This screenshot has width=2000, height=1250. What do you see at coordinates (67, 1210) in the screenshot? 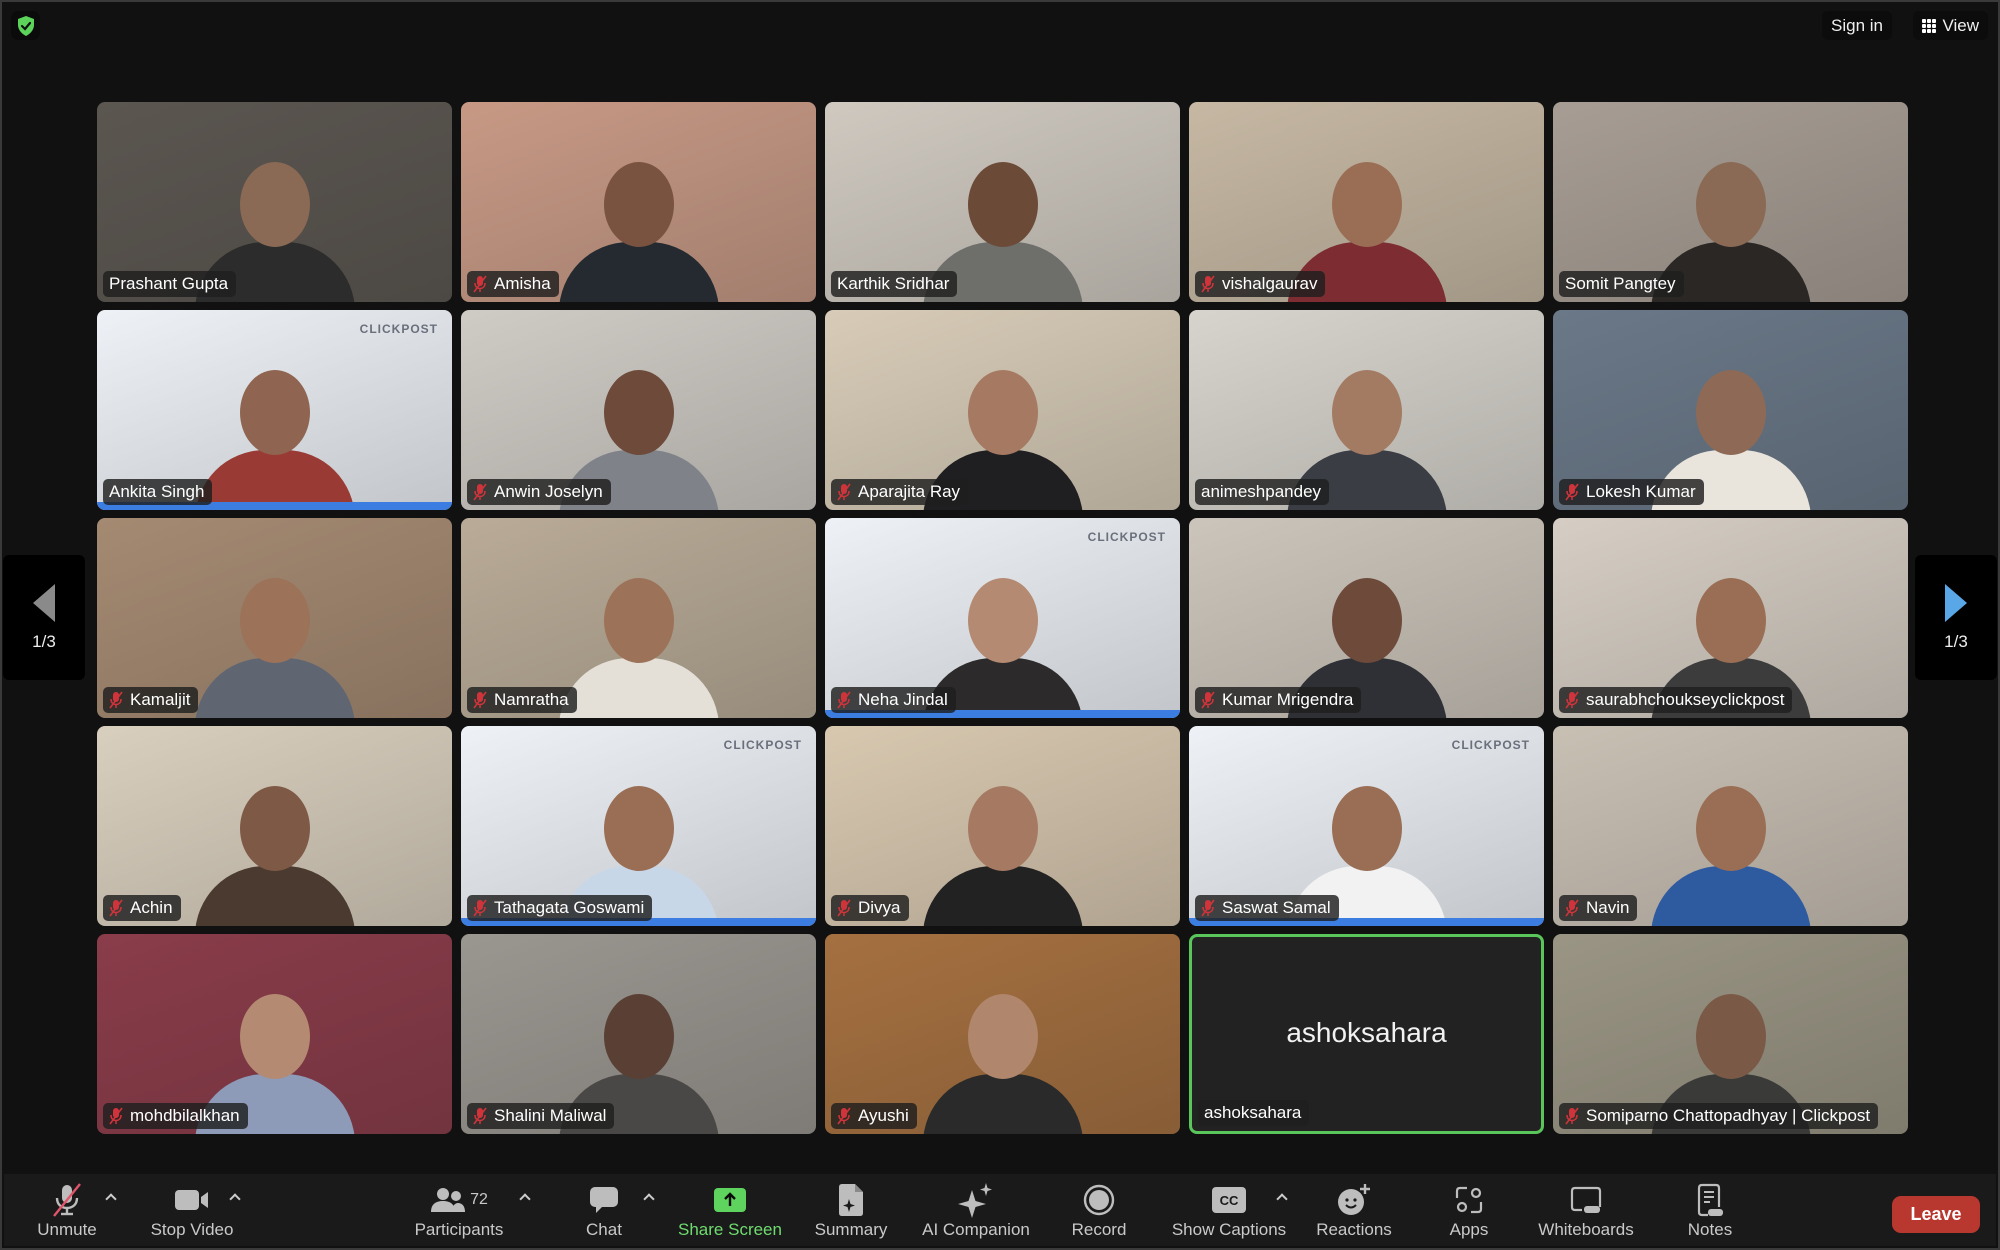
I see `unmute-button: Unmute` at bounding box center [67, 1210].